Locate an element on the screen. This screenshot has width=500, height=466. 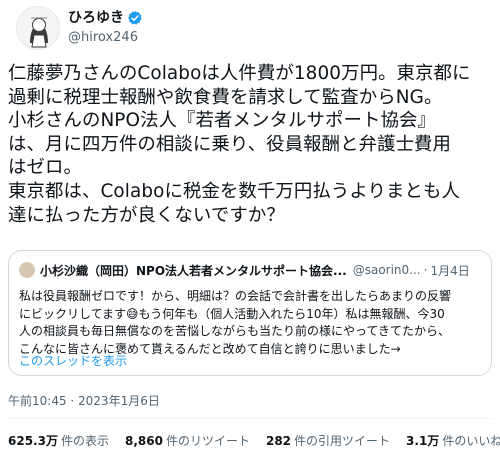
views-stat: 625.3万 件の表示 is located at coordinates (58, 440).